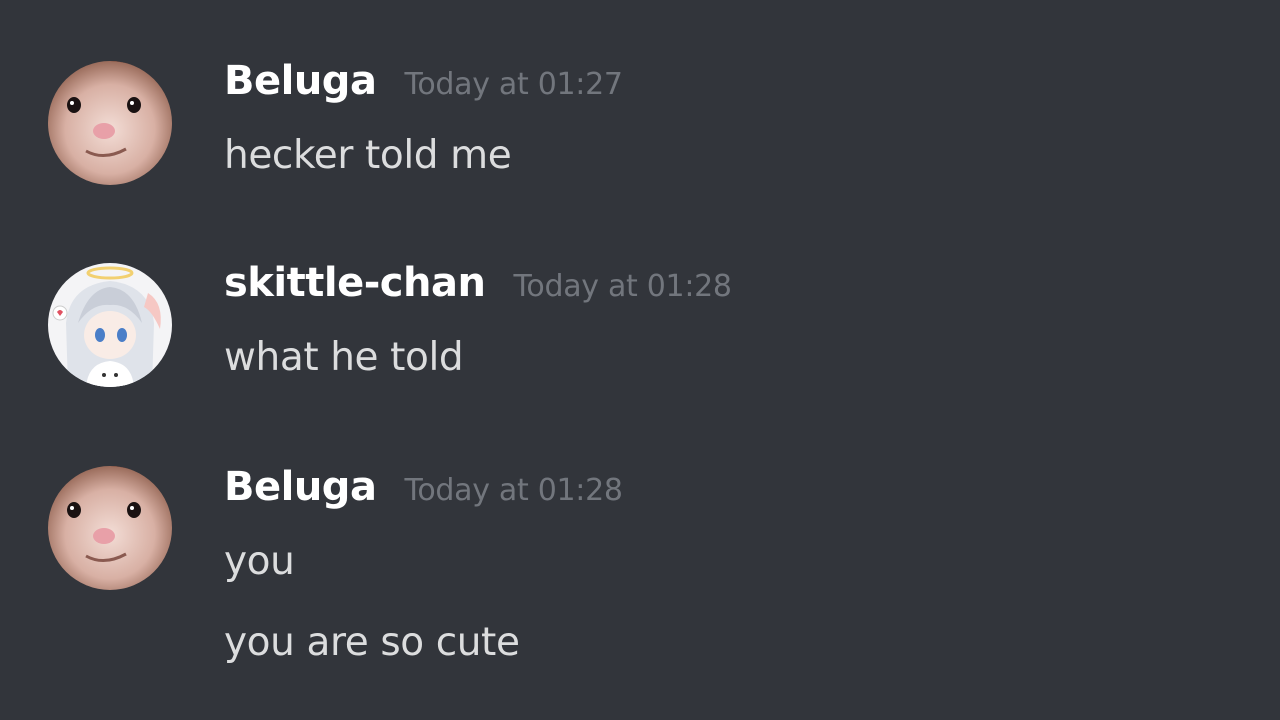  I want to click on message-header: skittle-chan Today at 01:28, so click(478, 283).